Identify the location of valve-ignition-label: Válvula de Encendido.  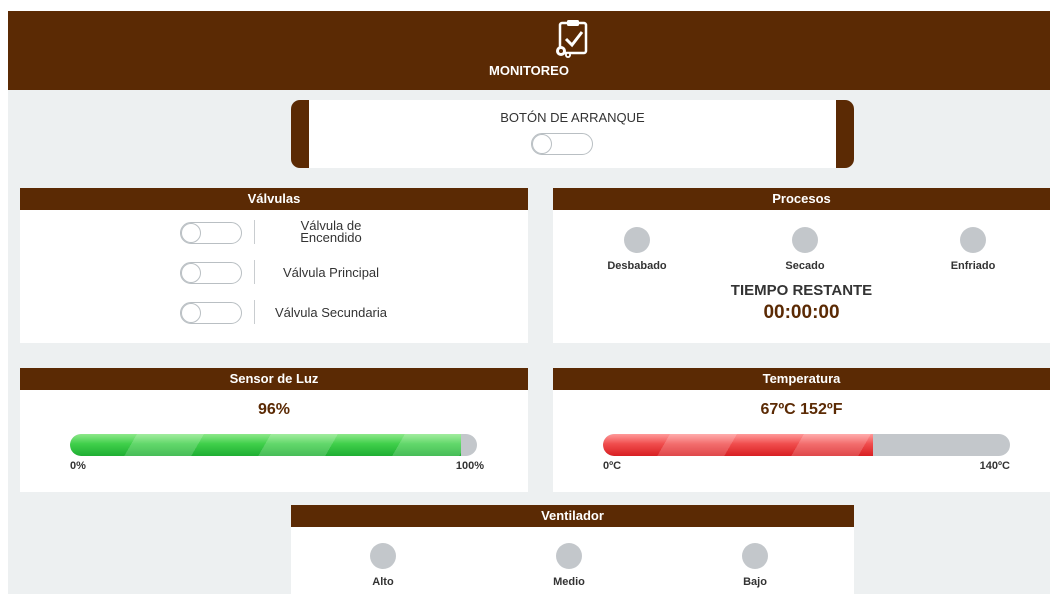
(331, 232).